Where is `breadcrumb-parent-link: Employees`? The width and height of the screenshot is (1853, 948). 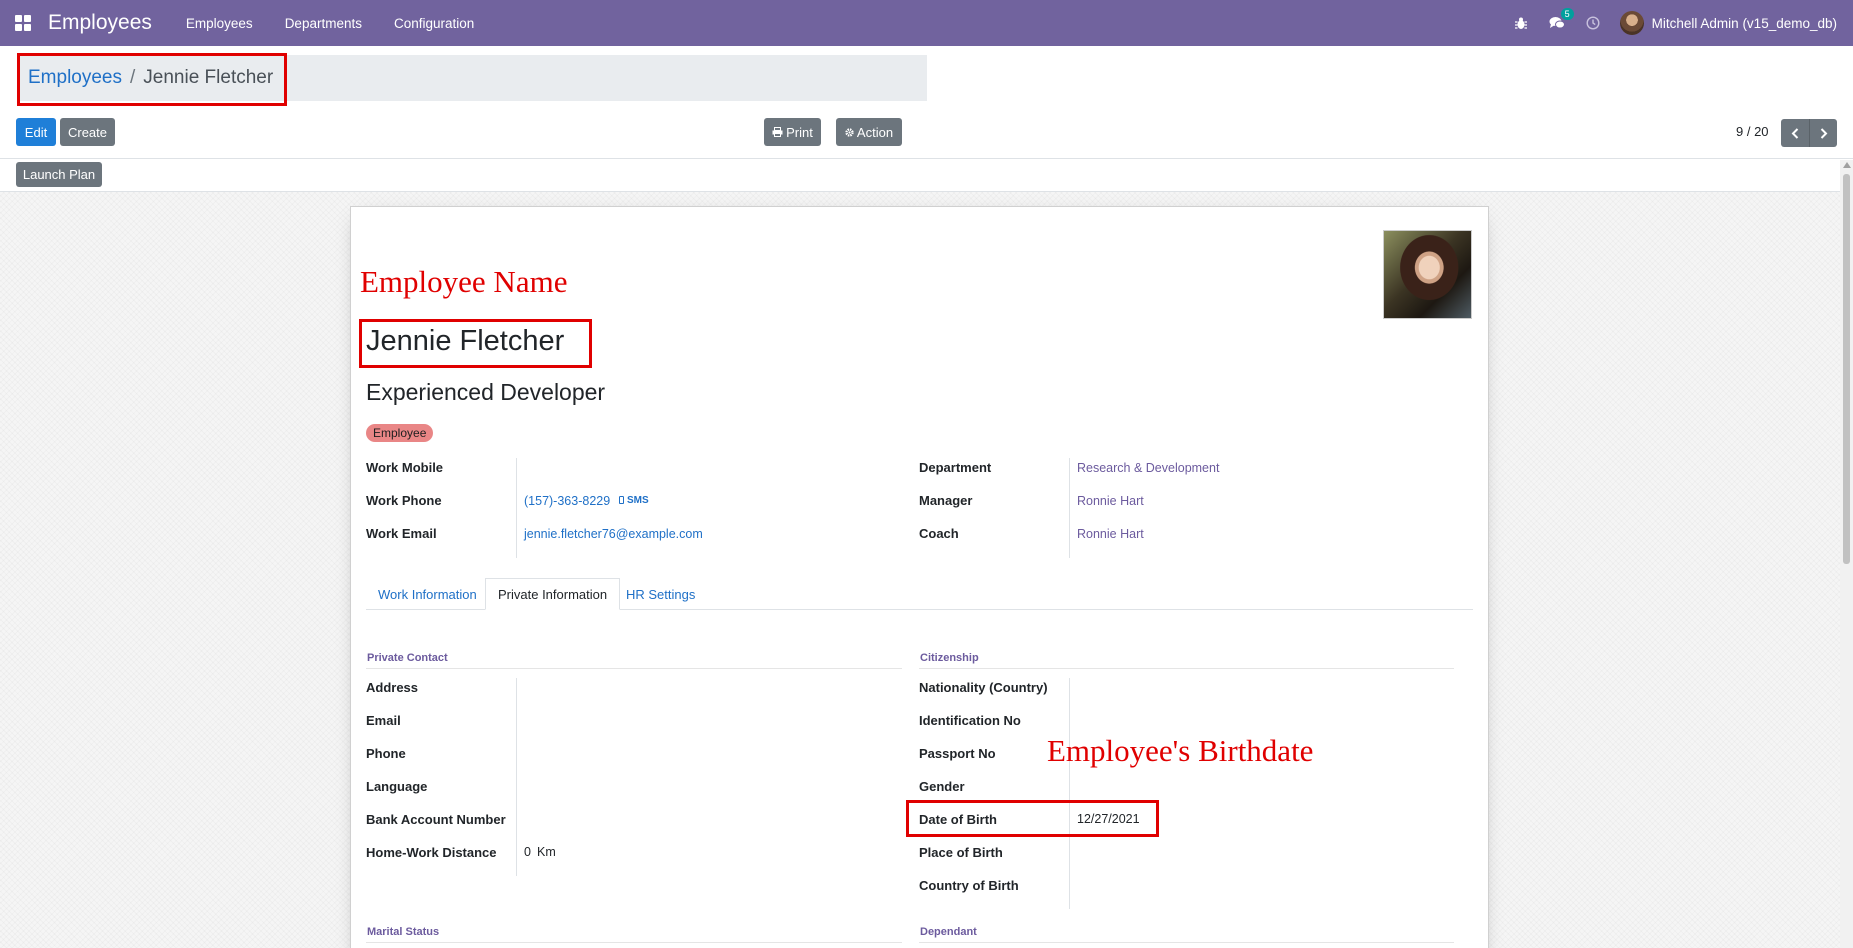
breadcrumb-parent-link: Employees is located at coordinates (75, 78).